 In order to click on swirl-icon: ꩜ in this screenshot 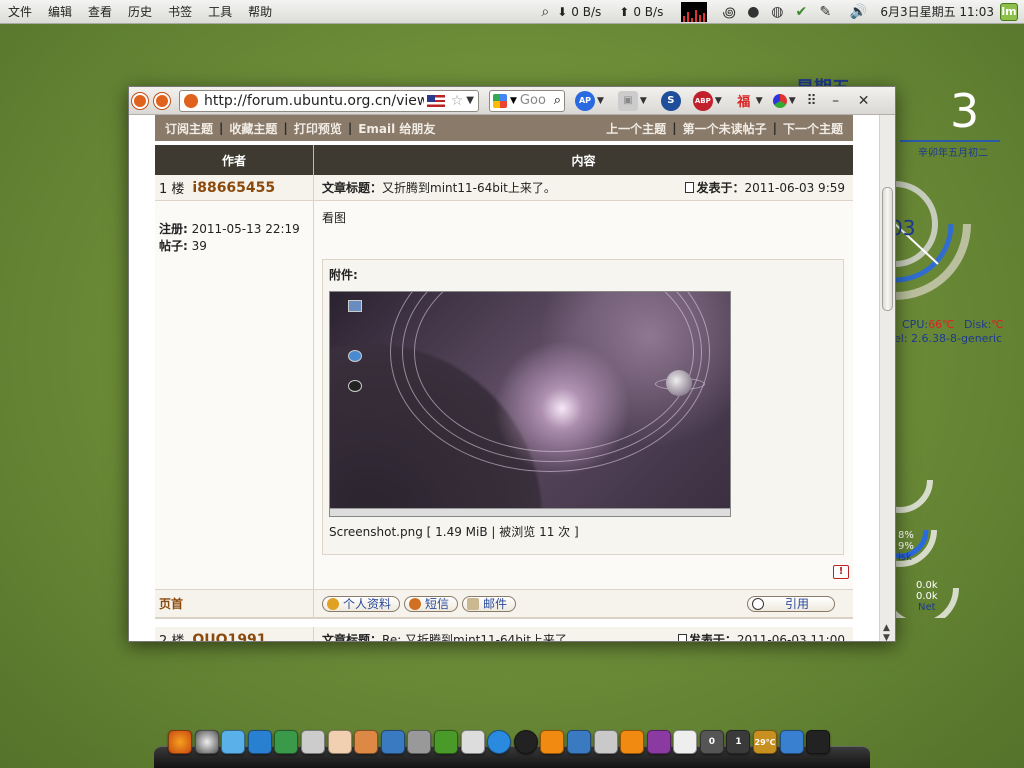, I will do `click(729, 12)`.